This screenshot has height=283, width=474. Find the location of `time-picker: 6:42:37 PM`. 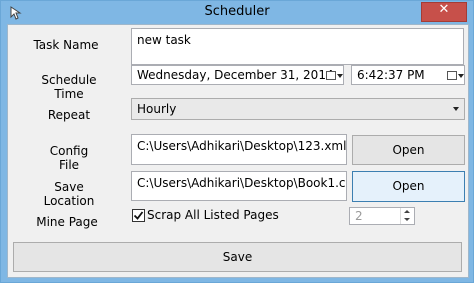

time-picker: 6:42:37 PM is located at coordinates (408, 75).